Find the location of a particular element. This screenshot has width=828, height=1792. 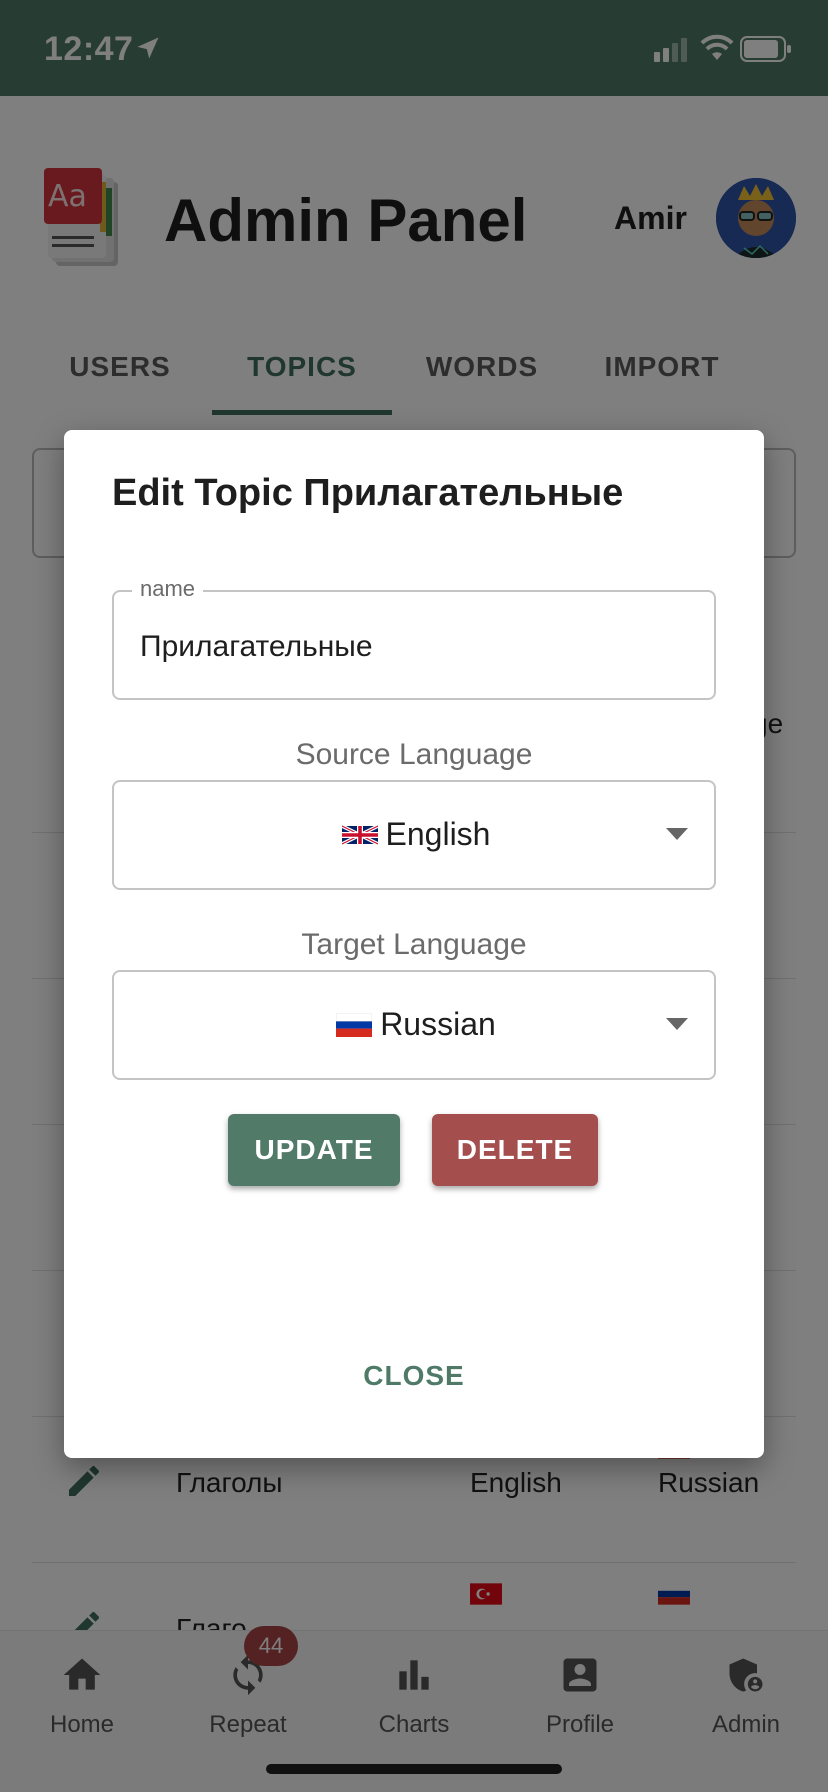

russia-flag-icon is located at coordinates (354, 1025).